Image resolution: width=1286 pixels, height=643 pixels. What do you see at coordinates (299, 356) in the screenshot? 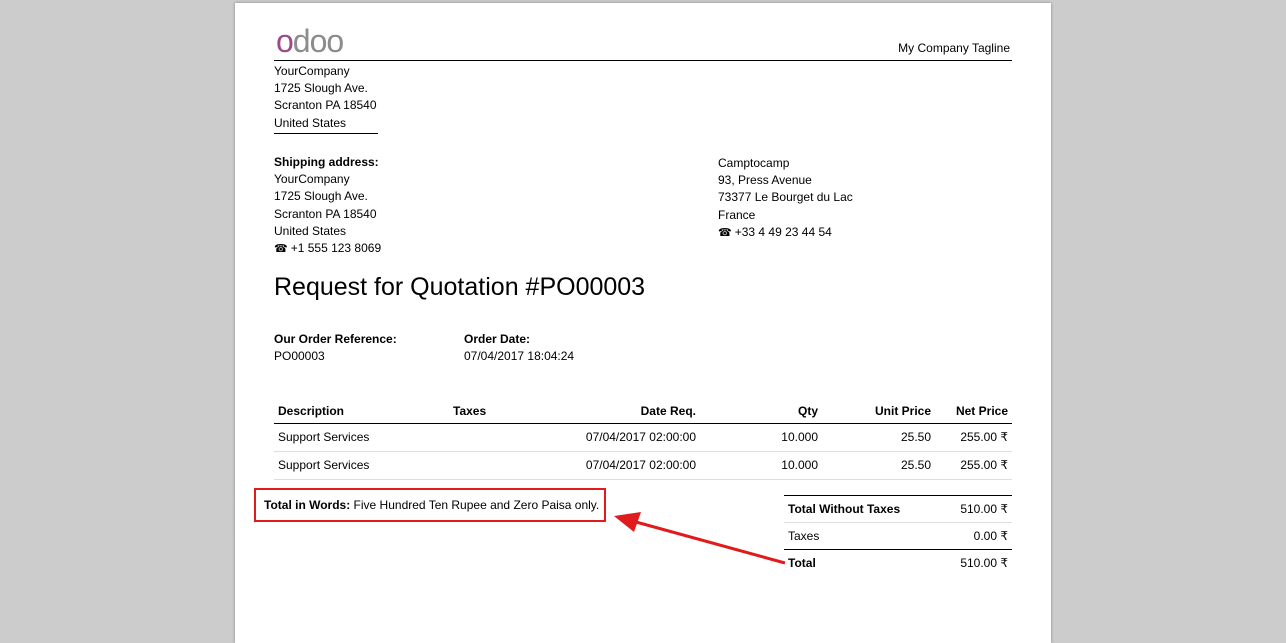
I see `order-reference-value: PO00003` at bounding box center [299, 356].